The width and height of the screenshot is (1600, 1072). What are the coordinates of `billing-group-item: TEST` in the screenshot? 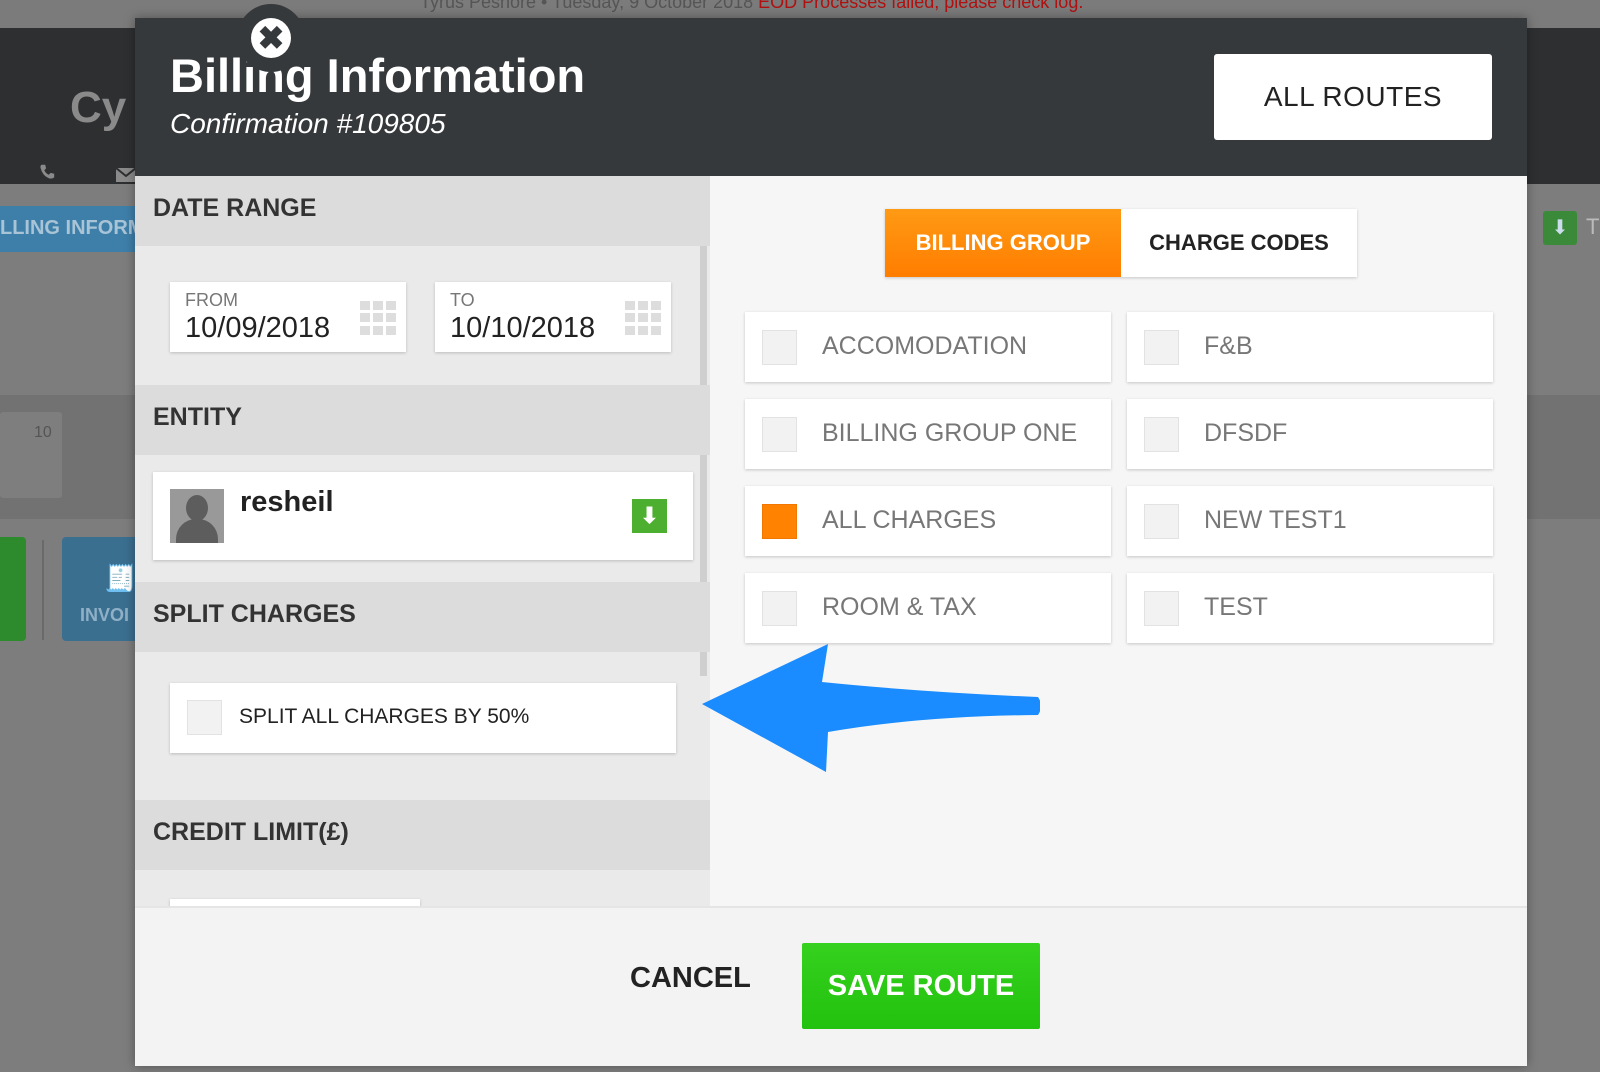 It's located at (1310, 608).